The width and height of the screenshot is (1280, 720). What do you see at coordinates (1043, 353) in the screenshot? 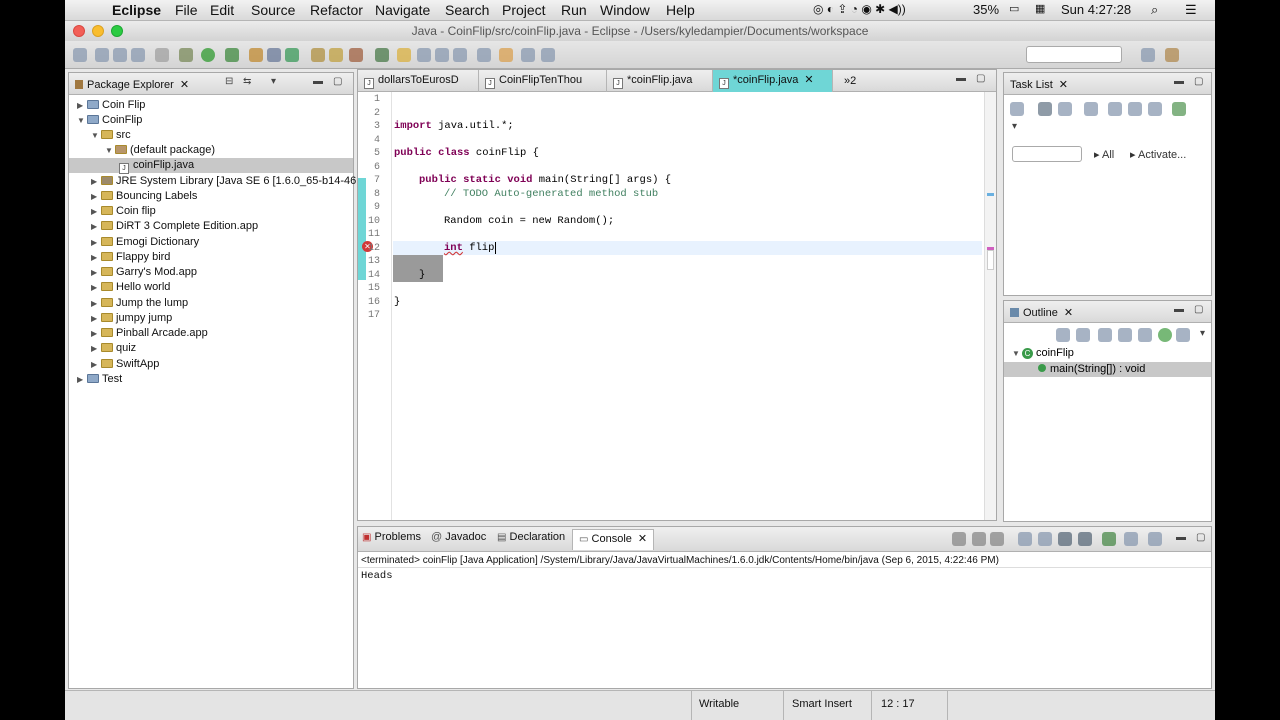
I see `outline-class-item: ▼ CcoinFlip` at bounding box center [1043, 353].